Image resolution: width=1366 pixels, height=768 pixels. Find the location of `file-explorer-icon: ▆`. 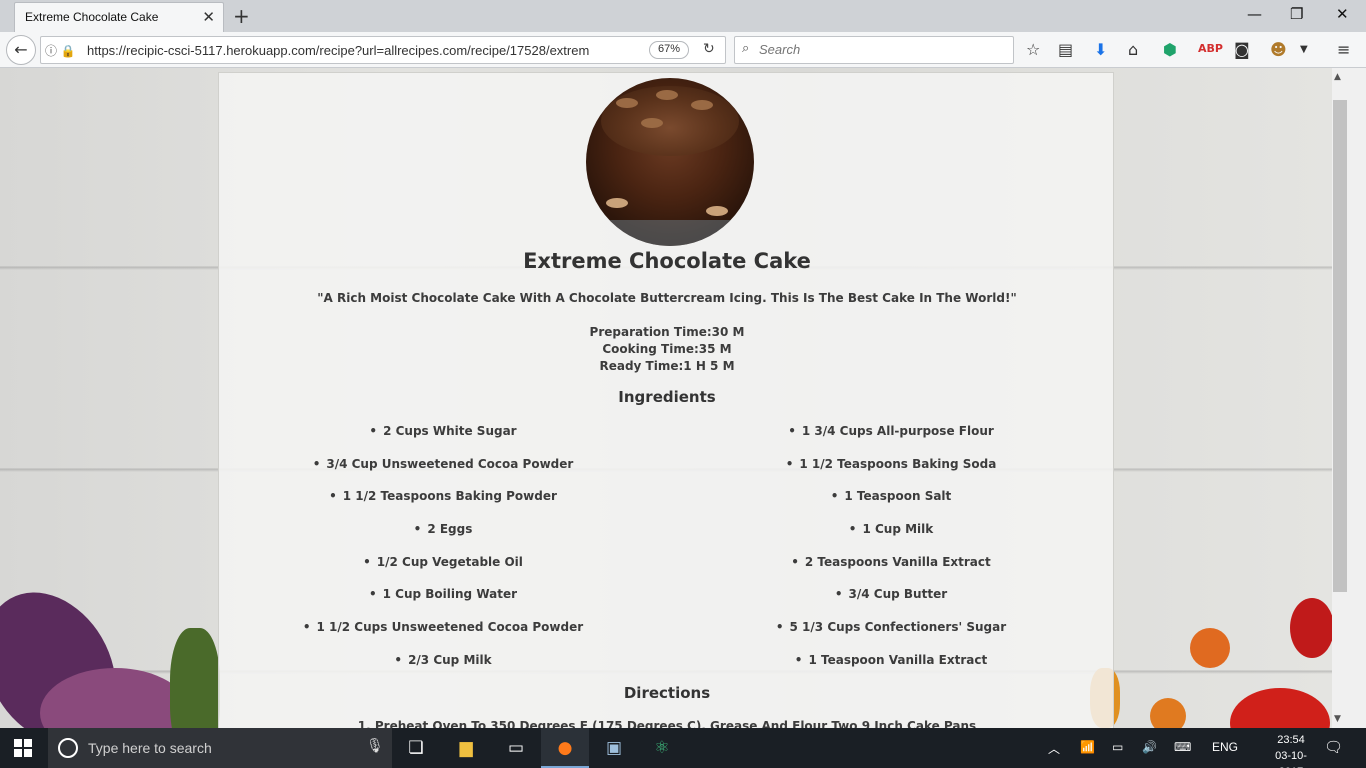

file-explorer-icon: ▆ is located at coordinates (466, 748).